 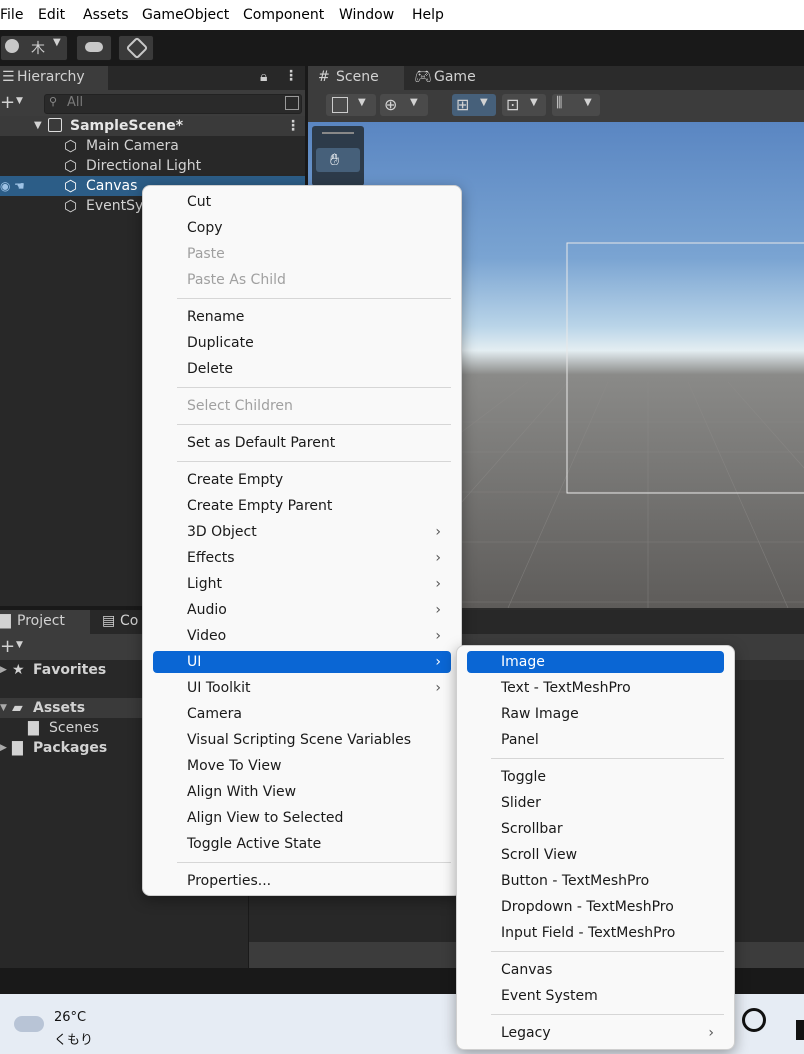 I want to click on menu-file: File, so click(x=11, y=15).